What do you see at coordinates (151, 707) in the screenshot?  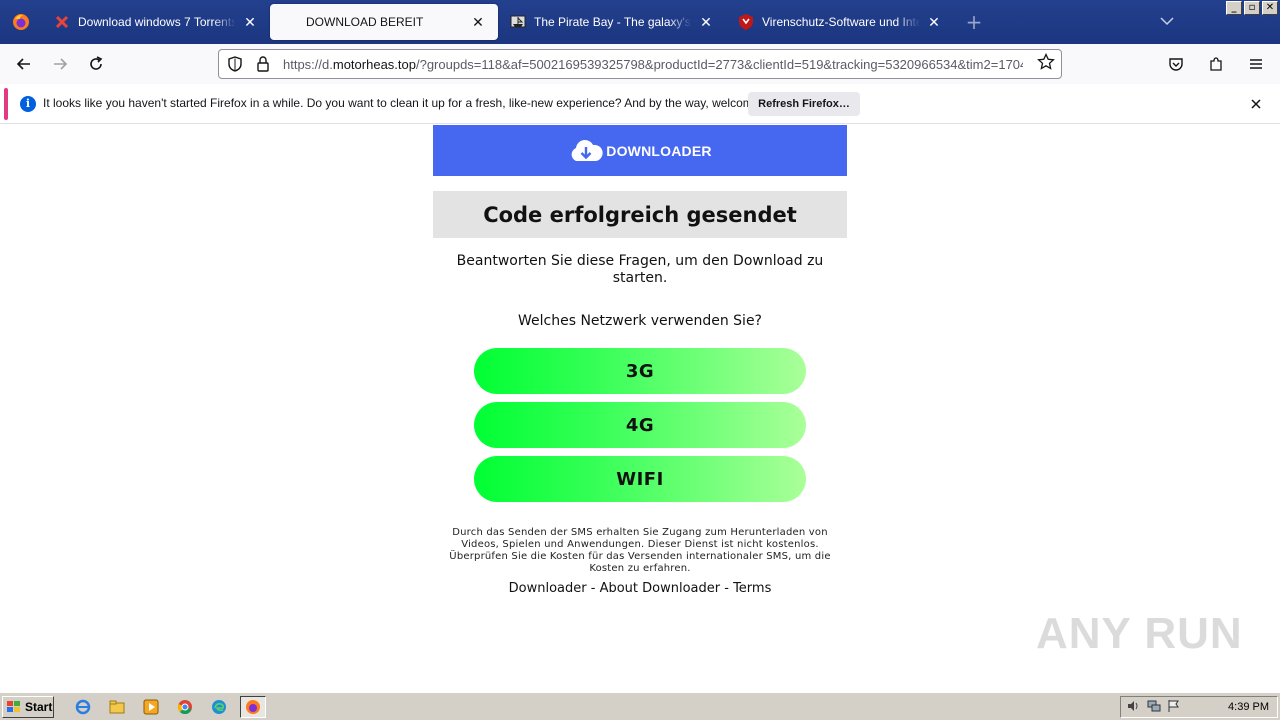 I see `media-player-icon` at bounding box center [151, 707].